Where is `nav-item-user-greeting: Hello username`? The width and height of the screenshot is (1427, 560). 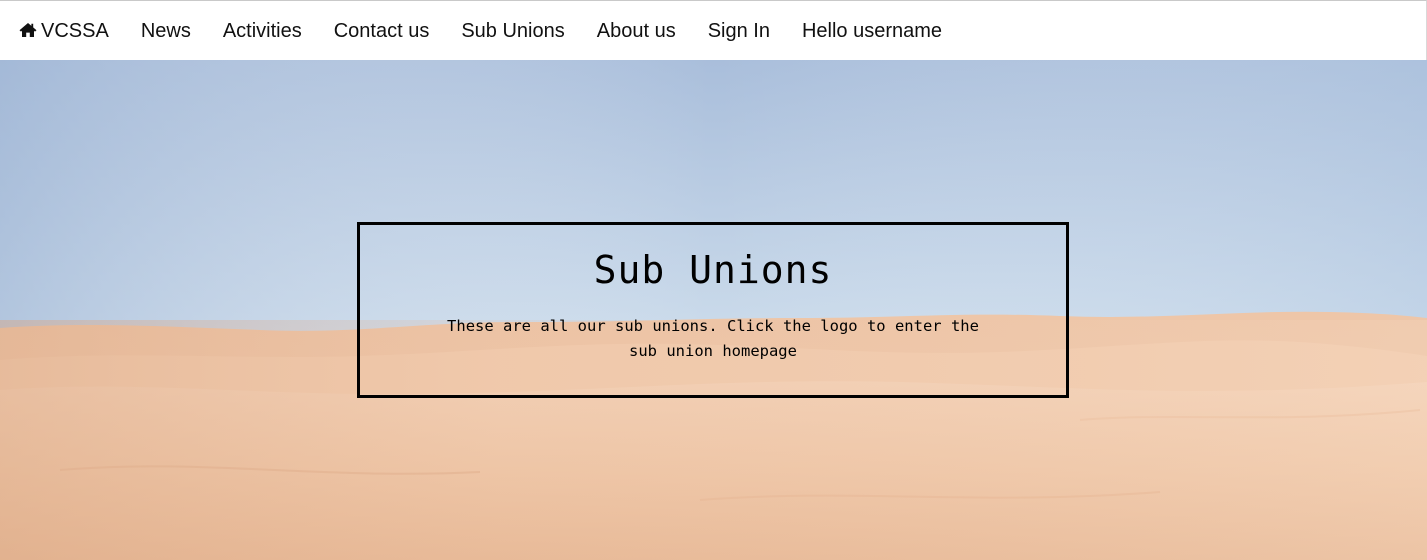 nav-item-user-greeting: Hello username is located at coordinates (872, 31).